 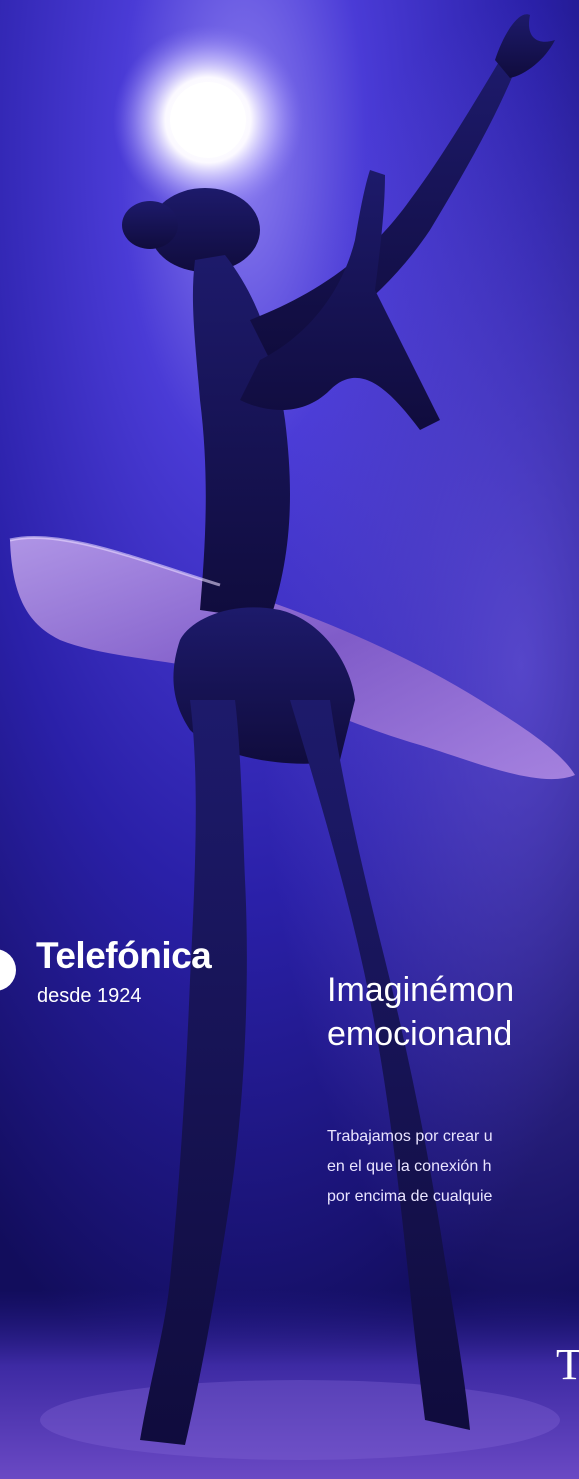 I want to click on headline-line-1: Imaginémon, so click(x=421, y=990).